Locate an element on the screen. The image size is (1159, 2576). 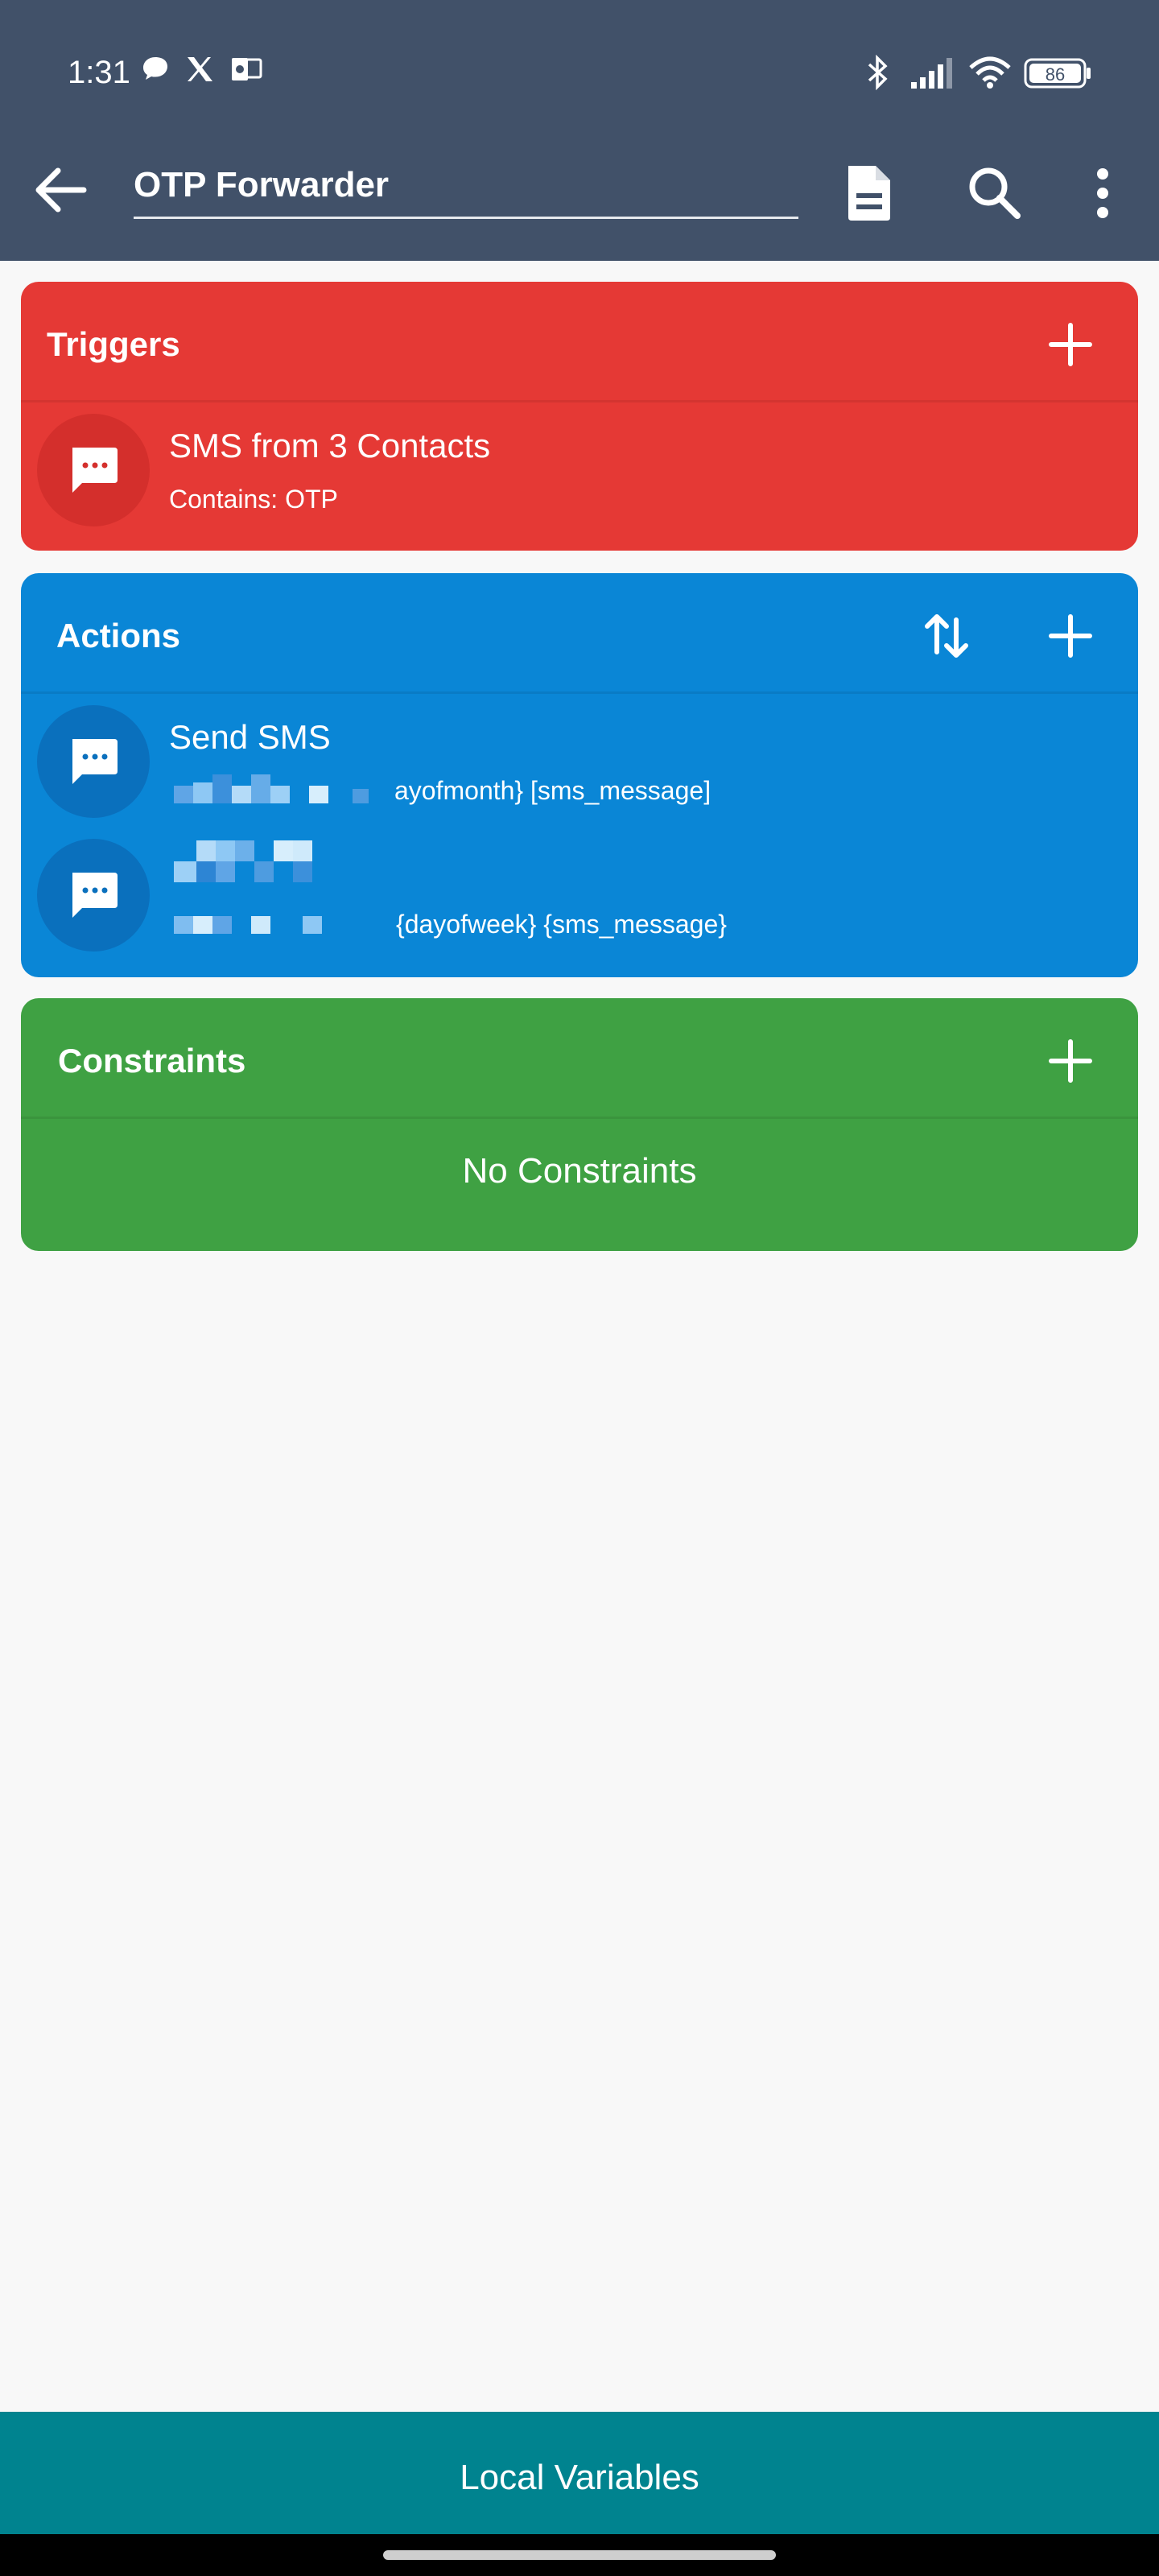
document-button is located at coordinates (869, 193).